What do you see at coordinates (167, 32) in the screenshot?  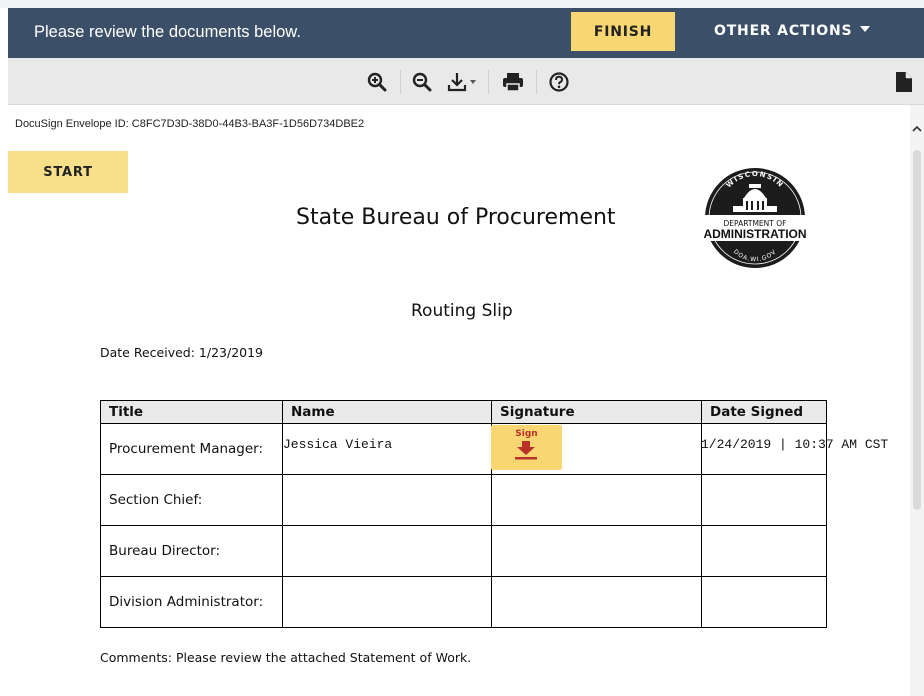 I see `review-message: Please review the documents below.` at bounding box center [167, 32].